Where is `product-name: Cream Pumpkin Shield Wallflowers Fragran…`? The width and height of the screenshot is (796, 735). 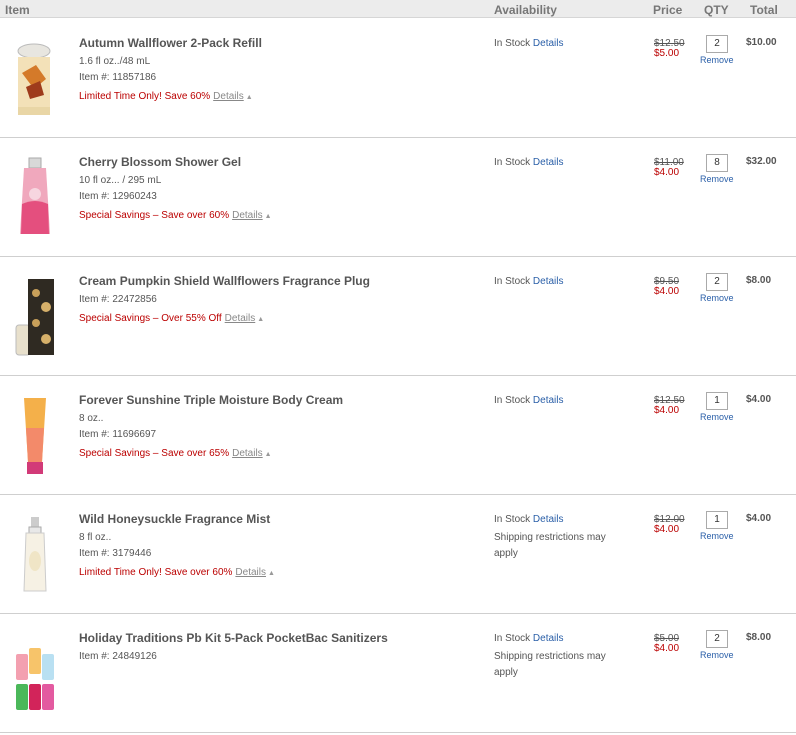
product-name: Cream Pumpkin Shield Wallflowers Fragran… is located at coordinates (224, 281).